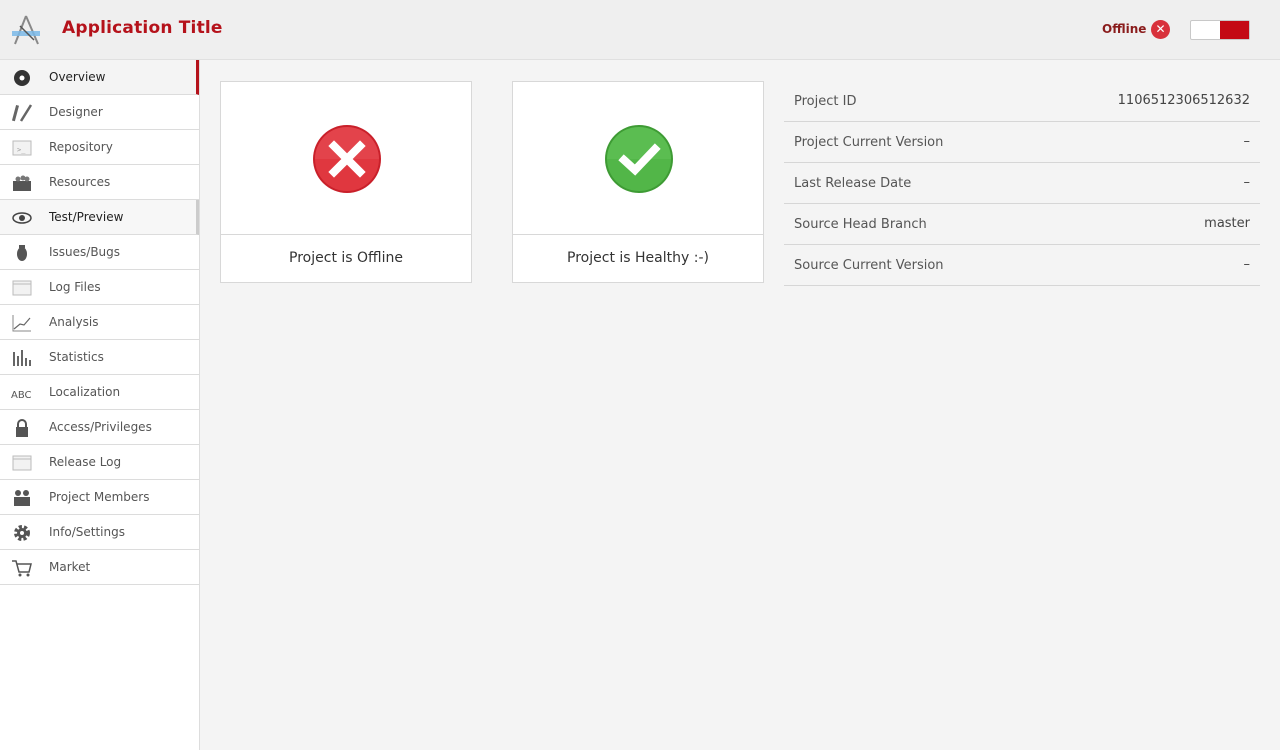 This screenshot has width=1280, height=750. I want to click on sidebar-item-project-members: Project Members, so click(99, 497).